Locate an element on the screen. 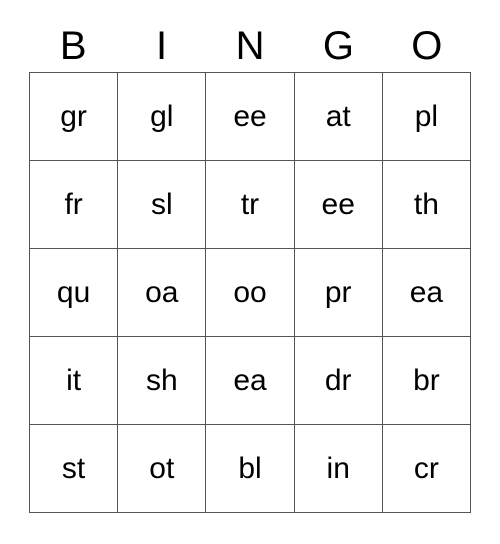  bingo-cell-i1: gl is located at coordinates (162, 117).